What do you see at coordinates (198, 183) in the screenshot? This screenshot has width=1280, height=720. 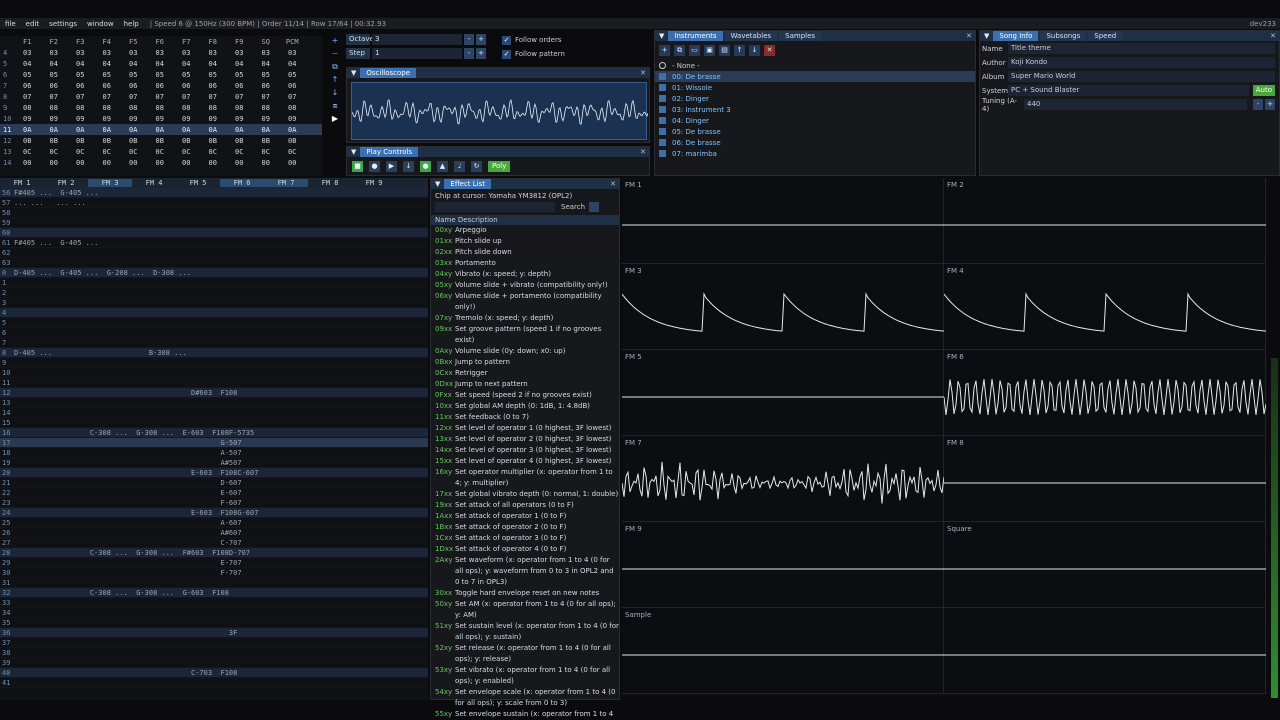 I see `channel-header: FM 5` at bounding box center [198, 183].